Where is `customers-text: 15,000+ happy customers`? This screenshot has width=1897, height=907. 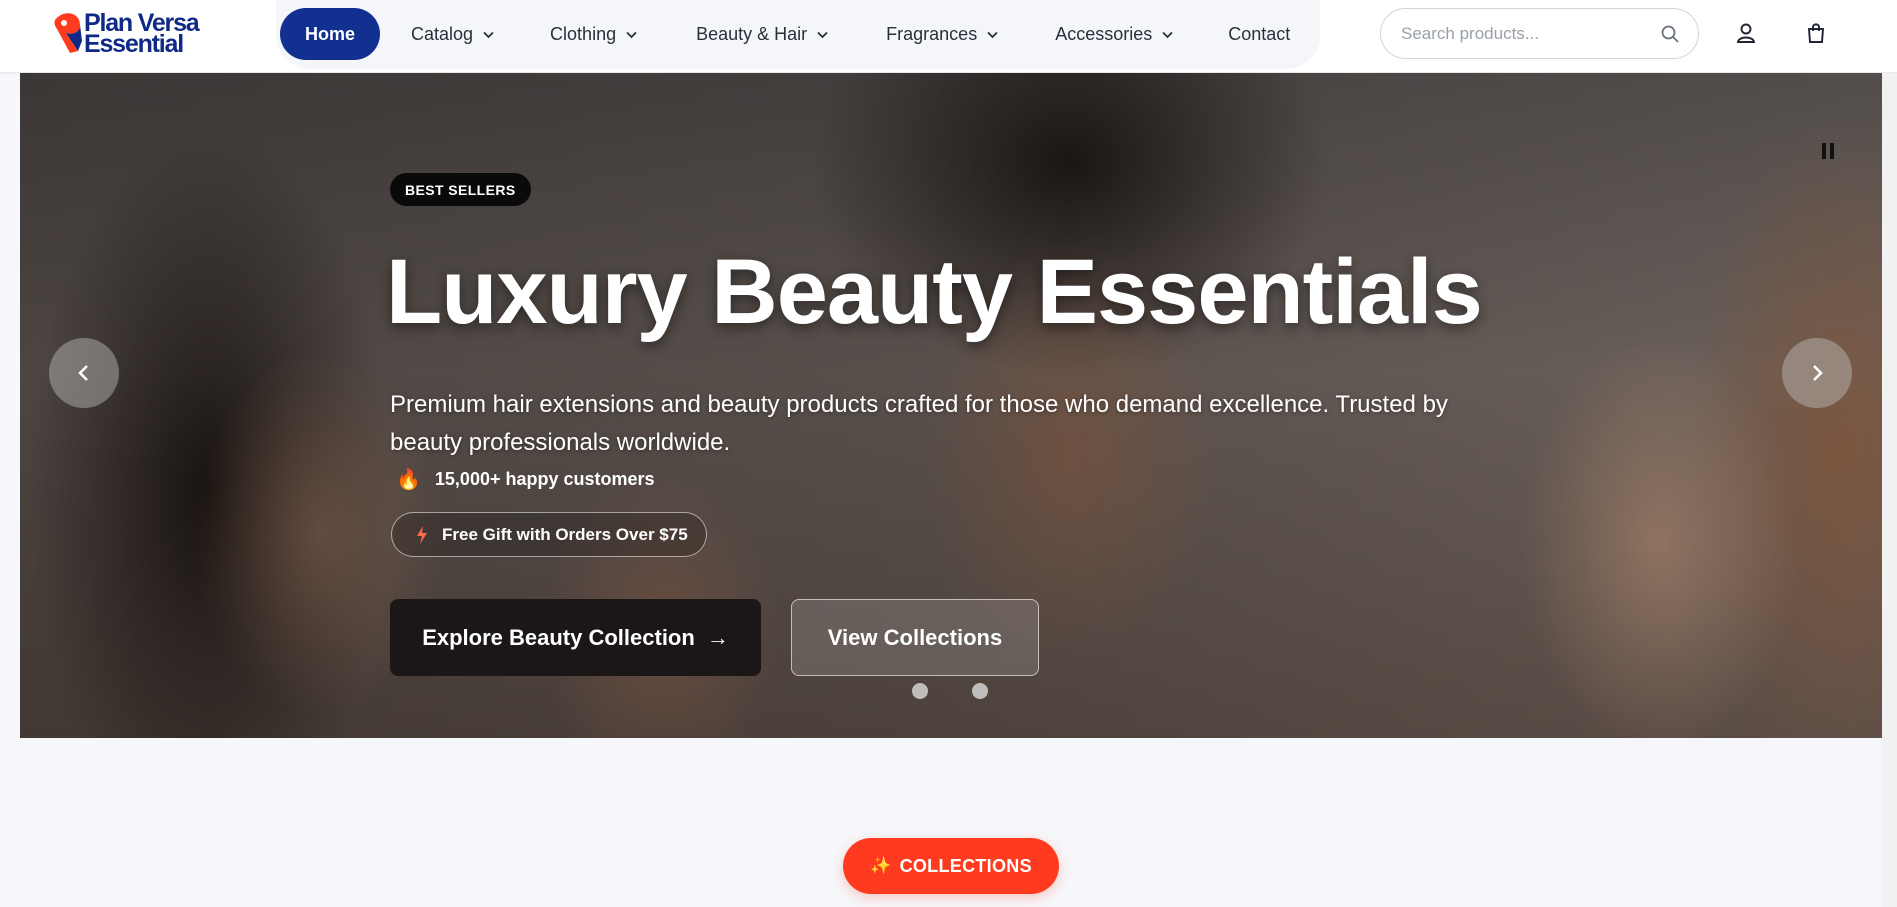 customers-text: 15,000+ happy customers is located at coordinates (544, 479).